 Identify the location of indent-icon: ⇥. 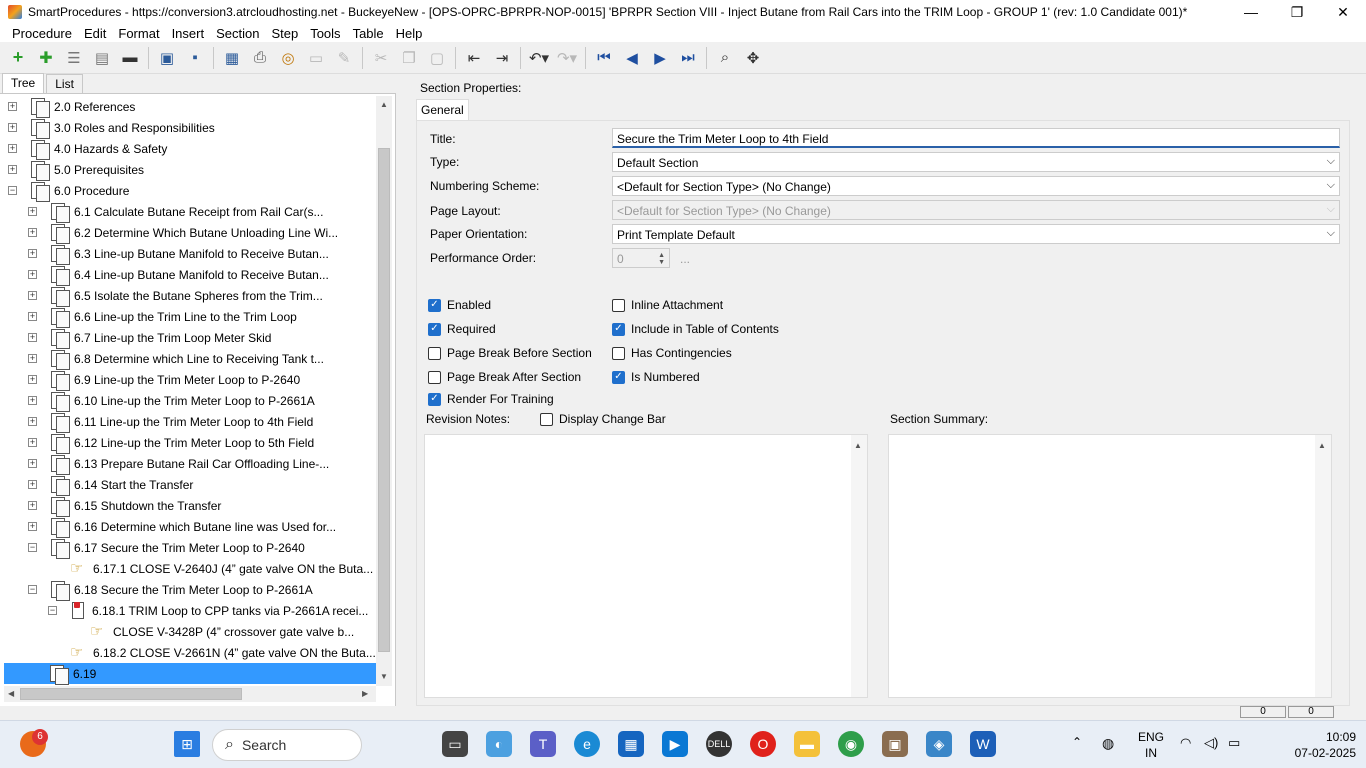
(502, 58).